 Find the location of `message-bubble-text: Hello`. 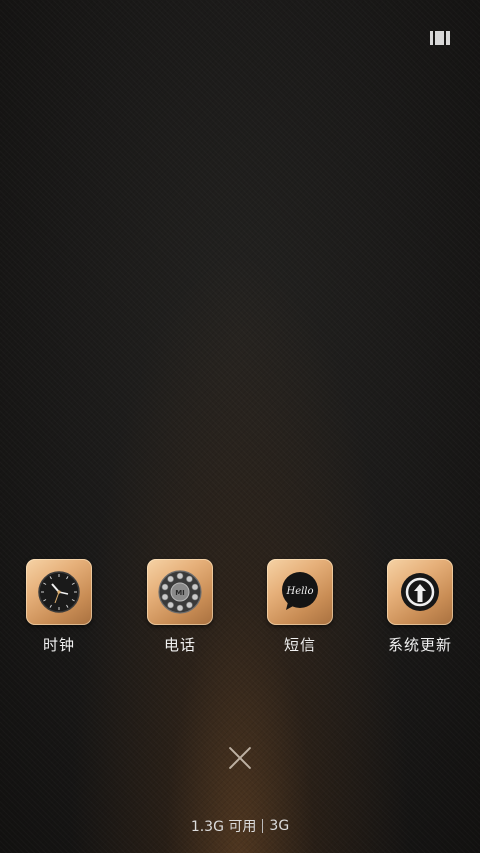

message-bubble-text: Hello is located at coordinates (299, 591).